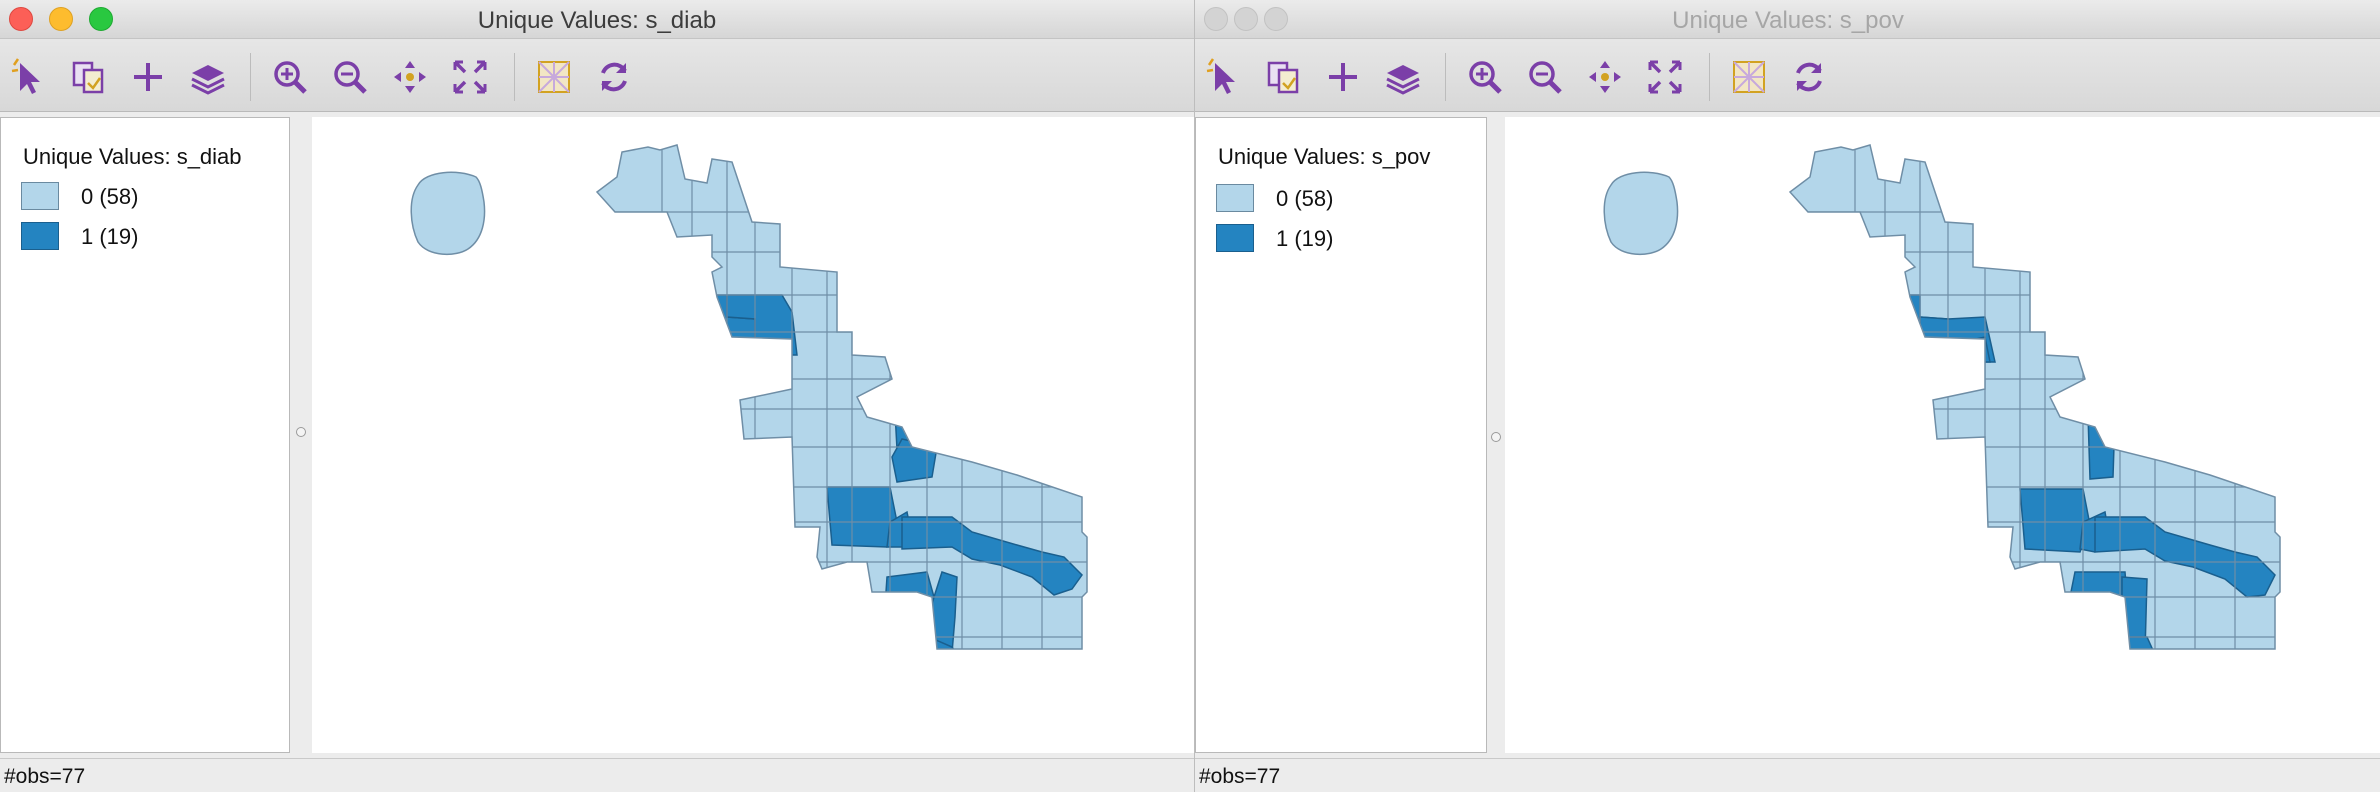  What do you see at coordinates (1341, 435) in the screenshot?
I see `map-legend: Unique Values: s_pov 0 (58) 1 (19)` at bounding box center [1341, 435].